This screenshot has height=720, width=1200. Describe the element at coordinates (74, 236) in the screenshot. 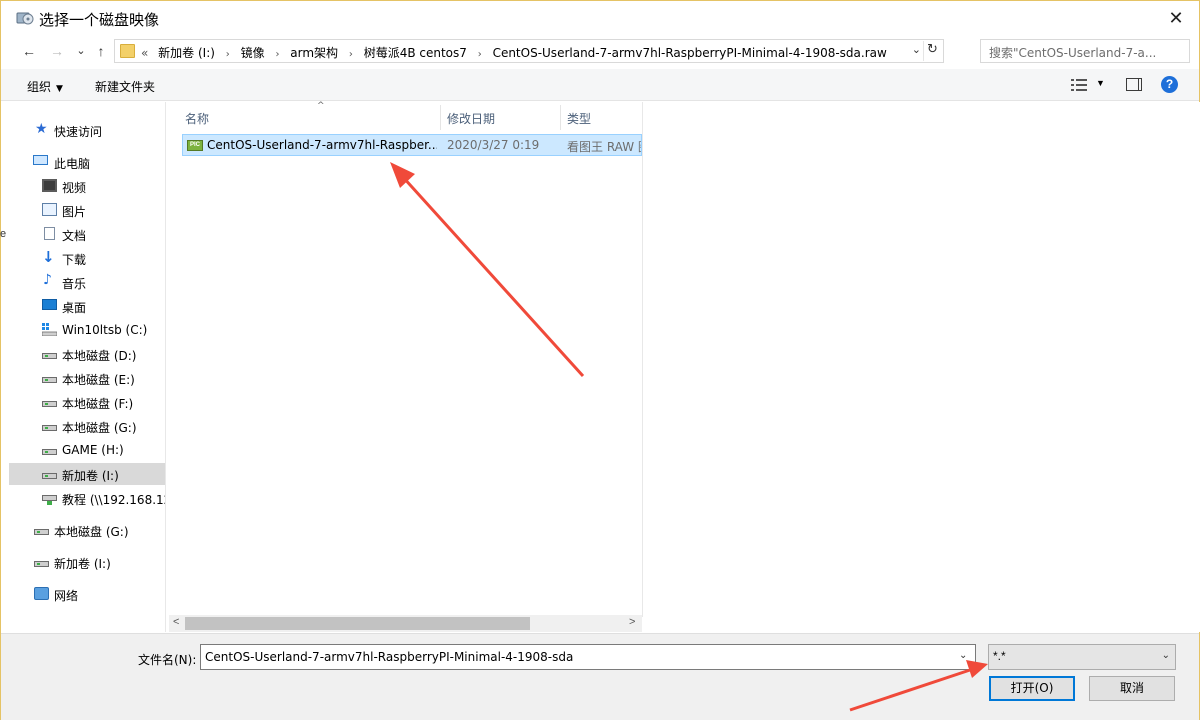

I see `sidebar-item-label: 文档` at that location.